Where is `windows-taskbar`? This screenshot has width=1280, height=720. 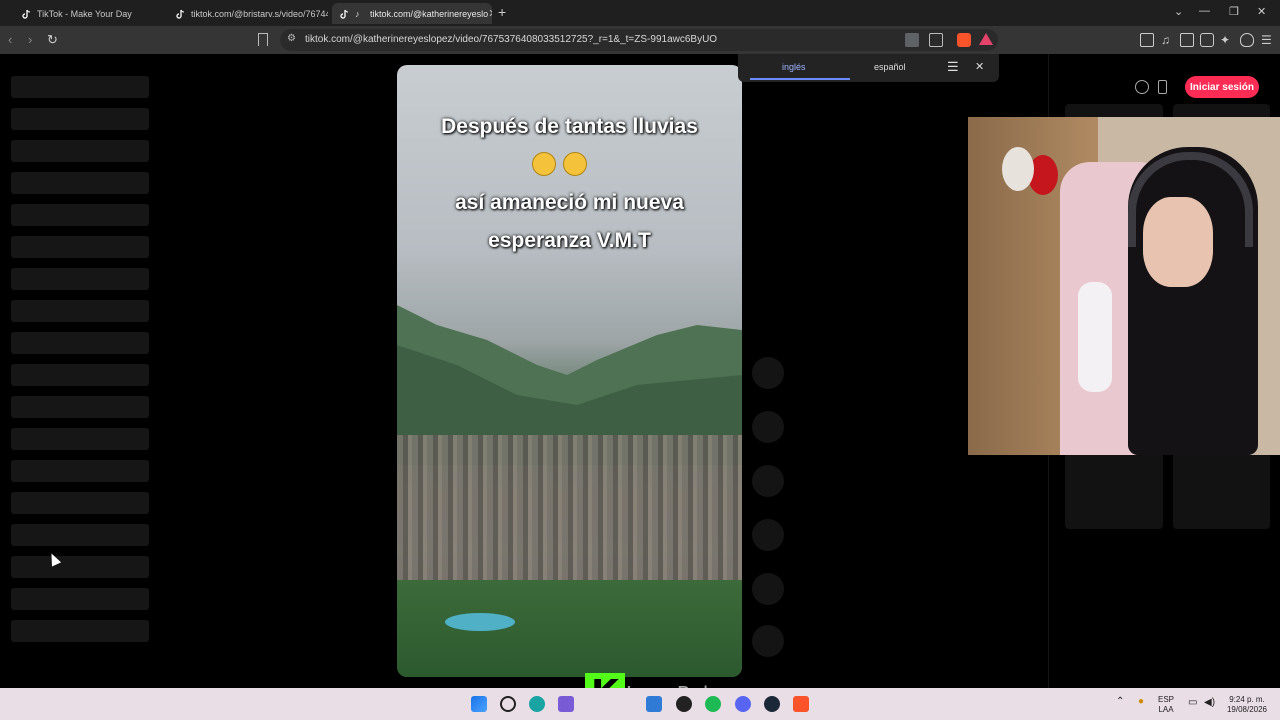
windows-taskbar is located at coordinates (640, 704).